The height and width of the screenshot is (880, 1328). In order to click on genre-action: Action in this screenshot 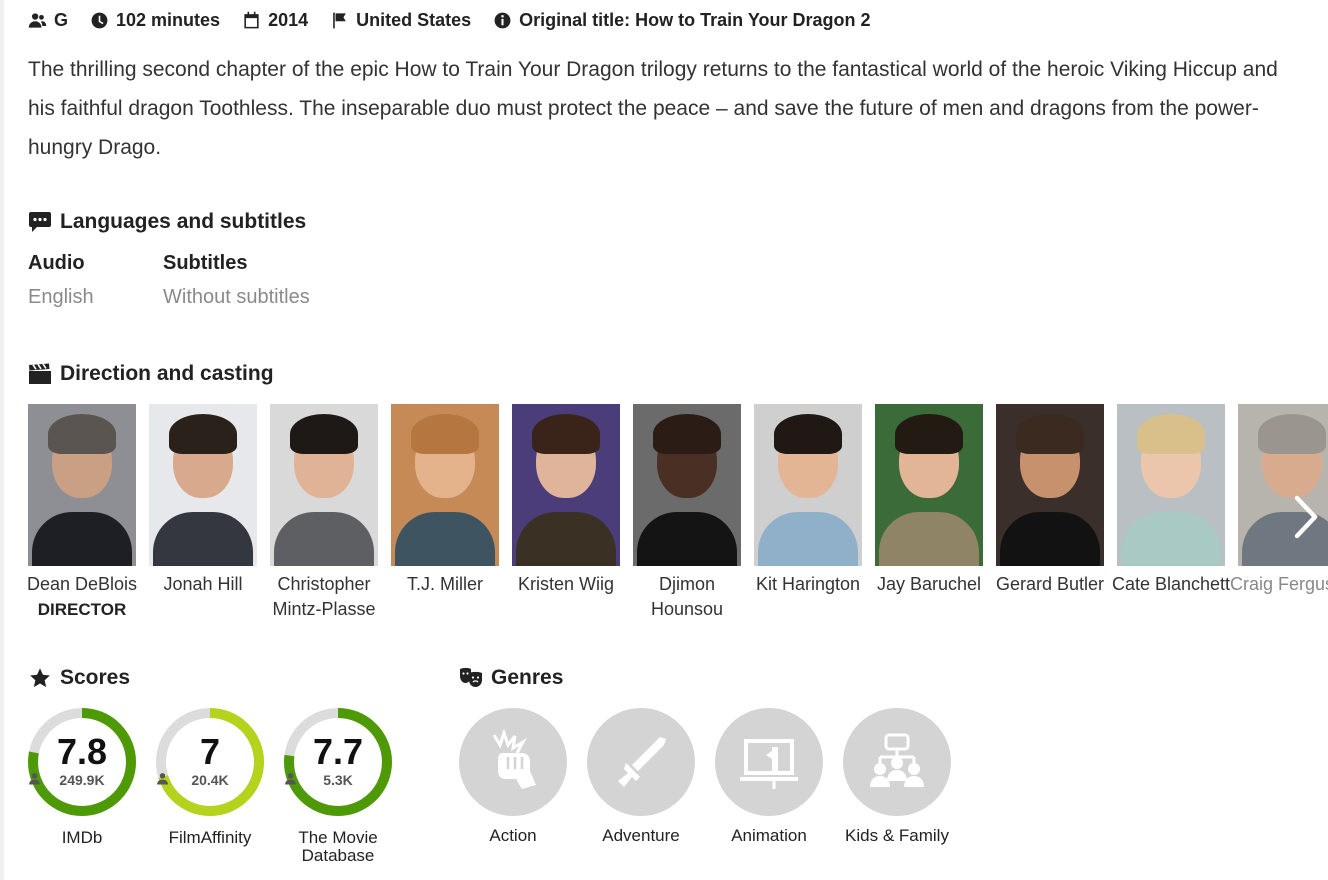, I will do `click(513, 777)`.